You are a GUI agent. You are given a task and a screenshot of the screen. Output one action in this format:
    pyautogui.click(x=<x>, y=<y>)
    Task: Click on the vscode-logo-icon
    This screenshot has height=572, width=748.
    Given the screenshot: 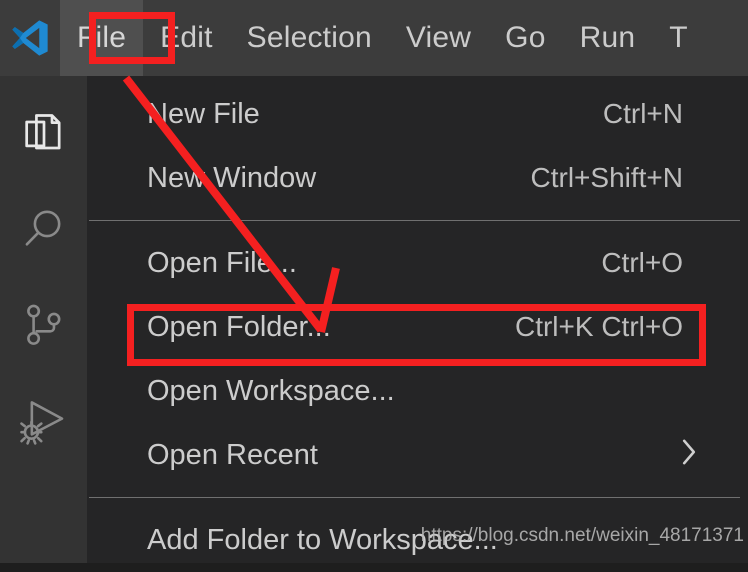 What is the action you would take?
    pyautogui.click(x=30, y=38)
    